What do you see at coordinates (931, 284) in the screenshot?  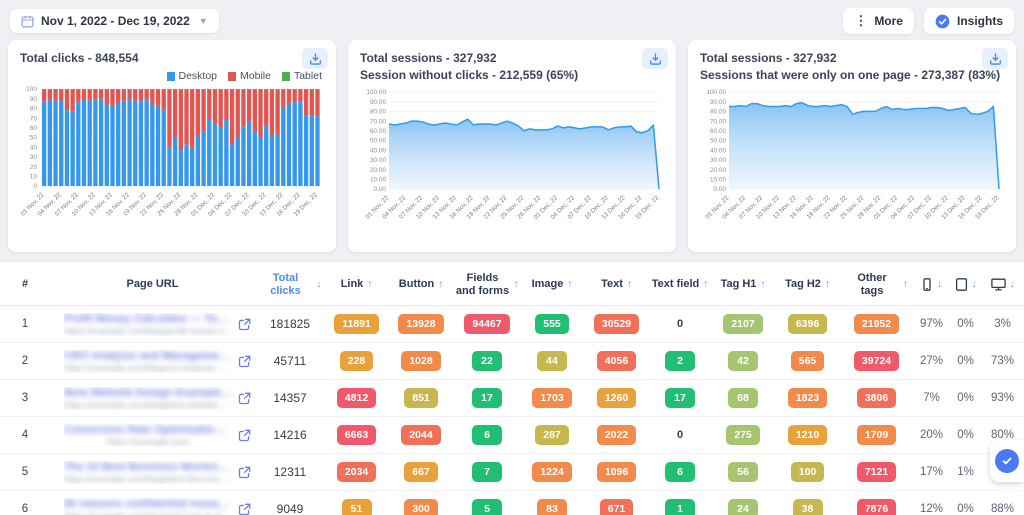 I see `col-header-pm: ↓` at bounding box center [931, 284].